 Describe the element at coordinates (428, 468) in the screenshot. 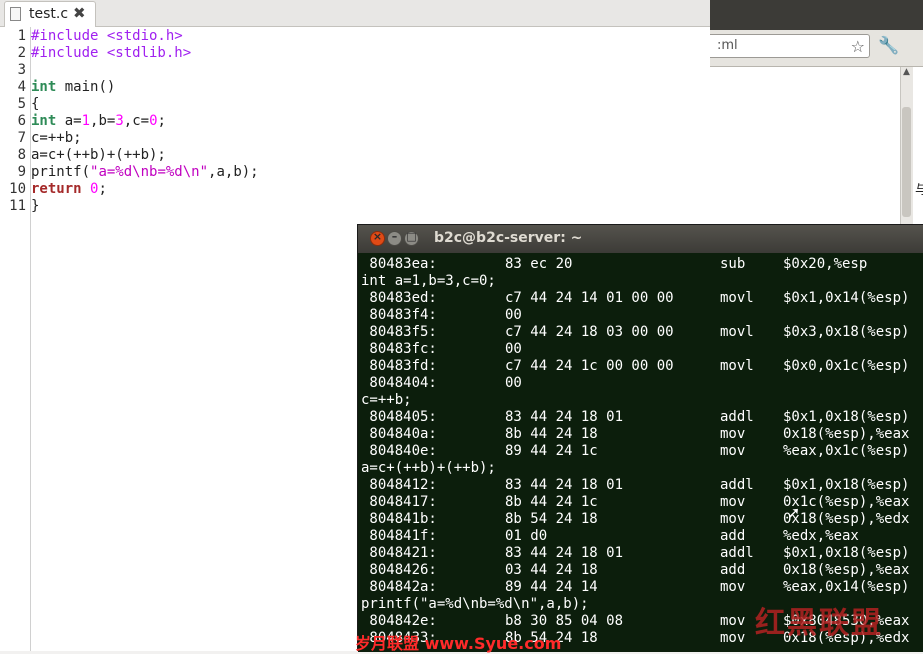

I see `source-line: a=c+(++b)+(++b);` at that location.